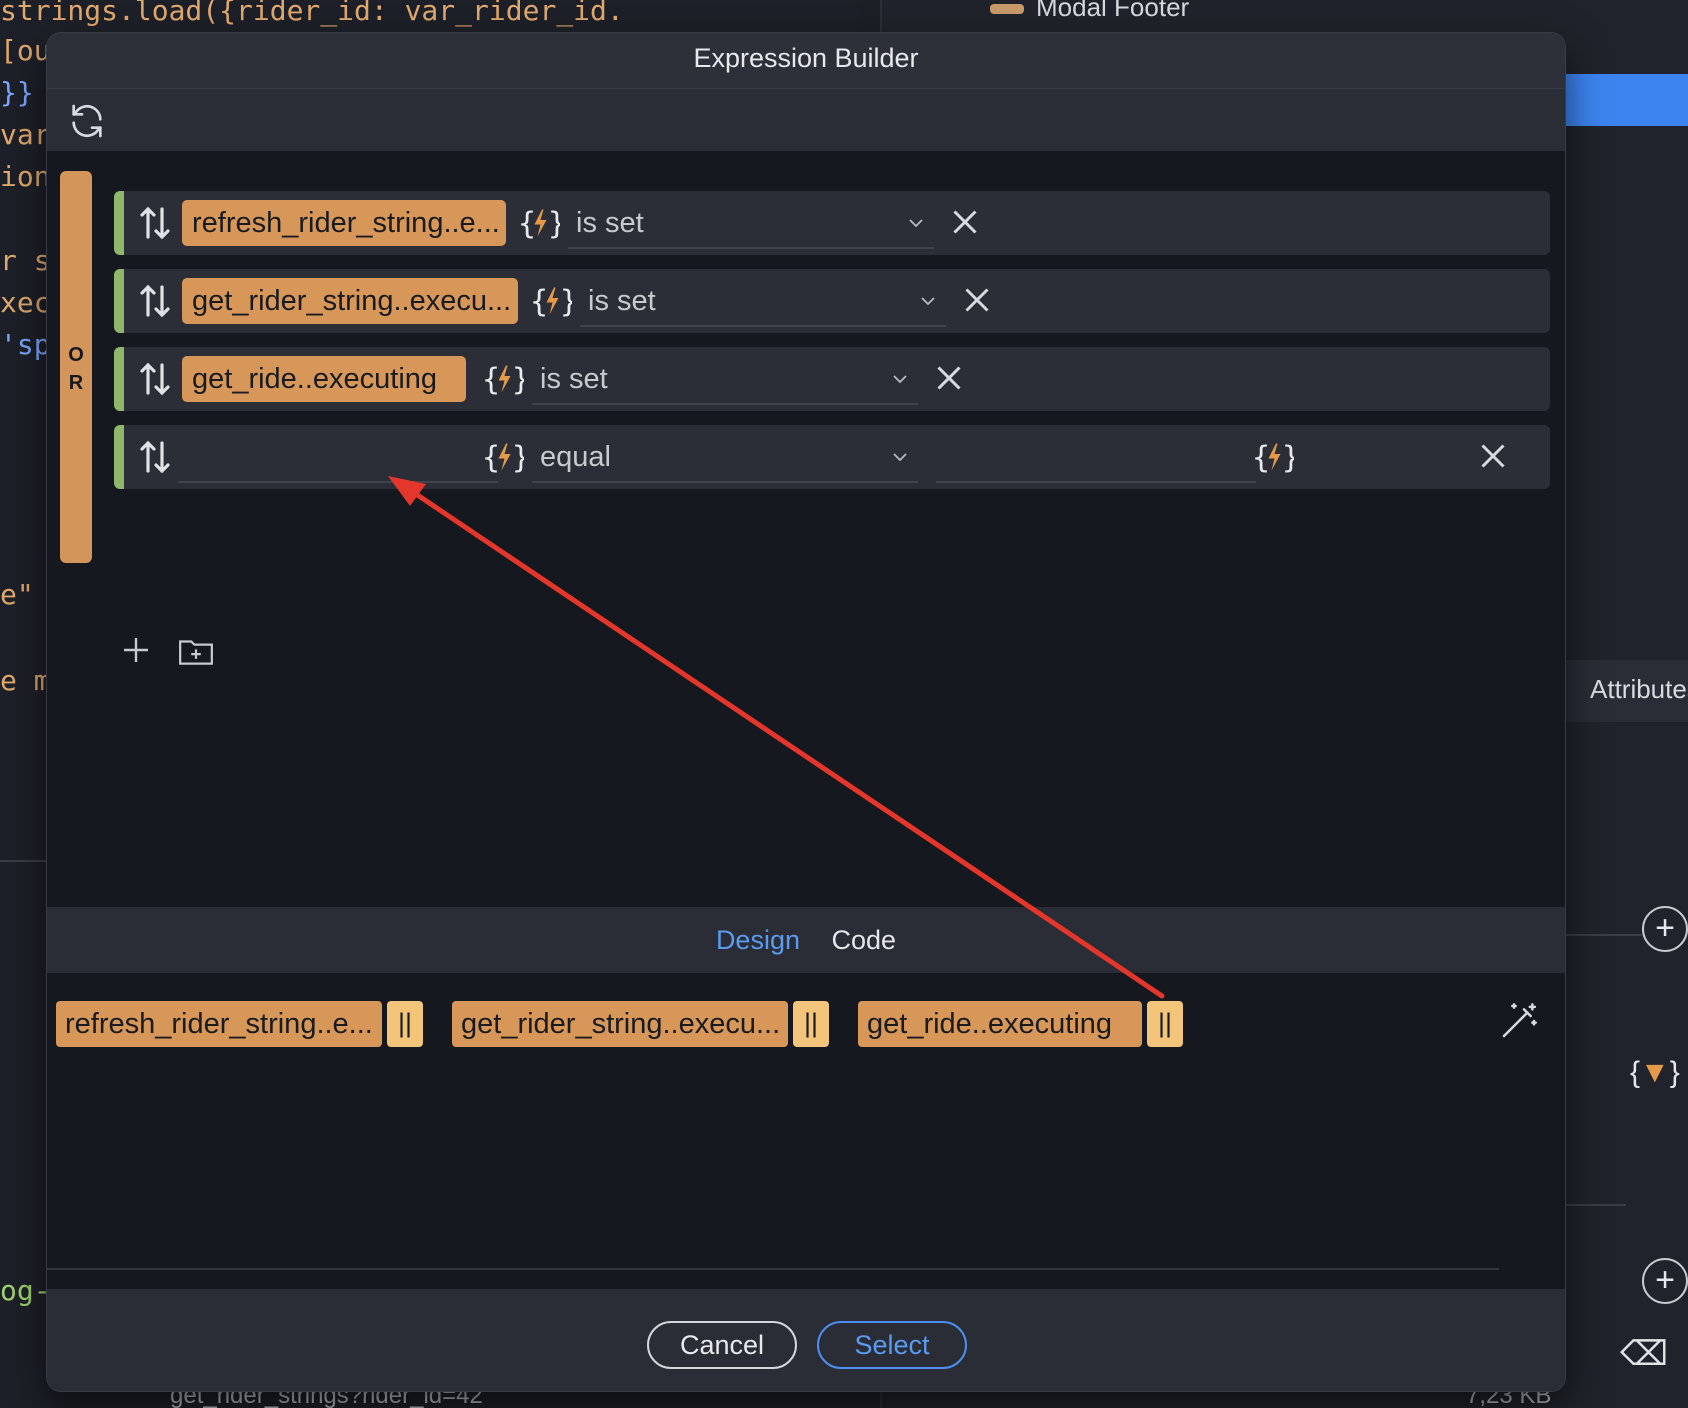 The image size is (1688, 1408). Describe the element at coordinates (25, 176) in the screenshot. I see `code-line: ion` at that location.